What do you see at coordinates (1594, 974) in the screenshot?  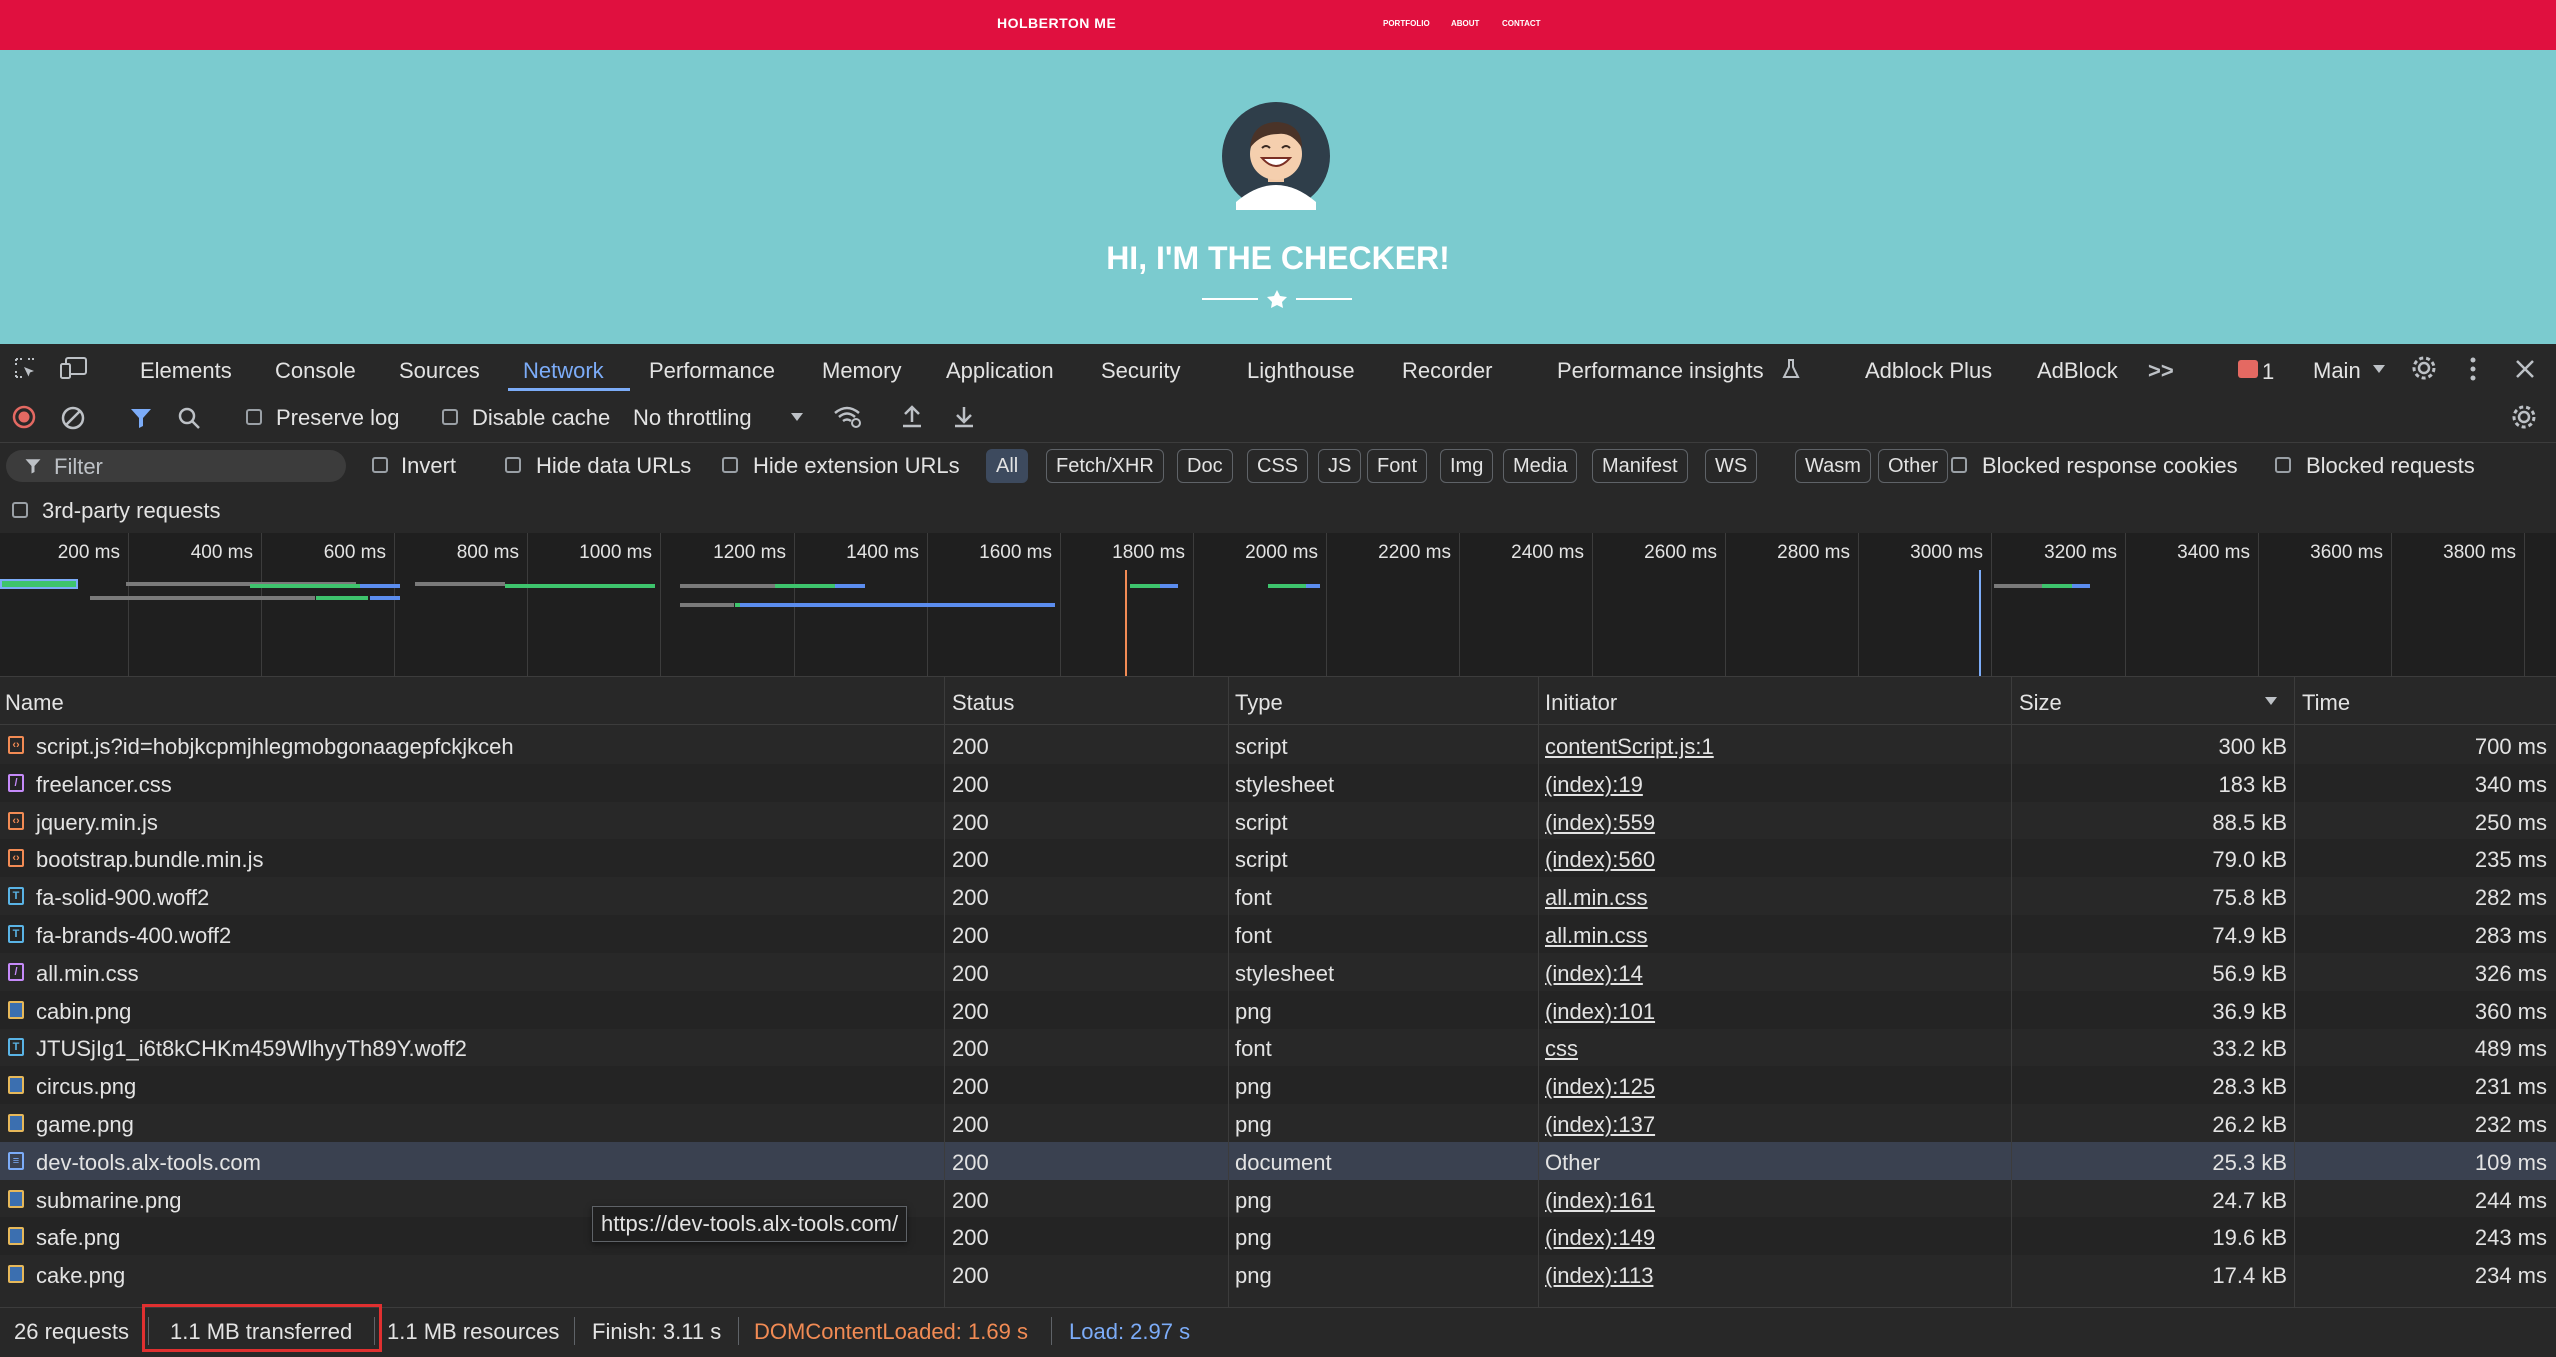 I see `request-initiator: (index):14` at bounding box center [1594, 974].